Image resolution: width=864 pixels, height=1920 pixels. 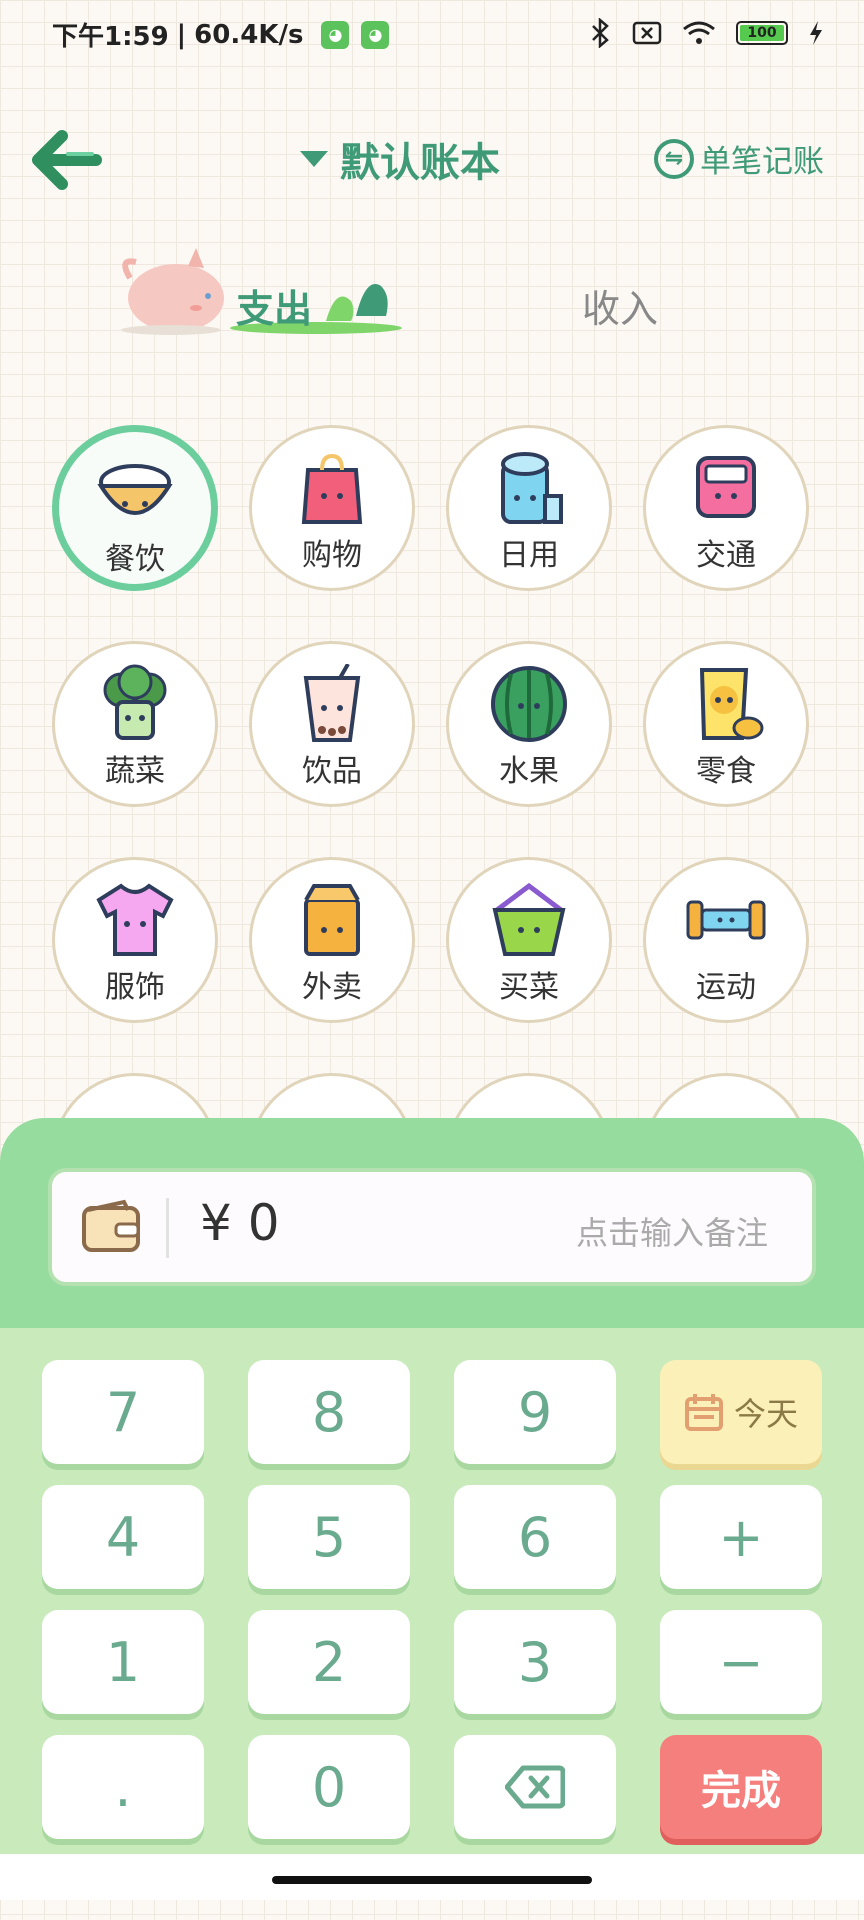 What do you see at coordinates (135, 489) in the screenshot?
I see `rice-bowl-icon` at bounding box center [135, 489].